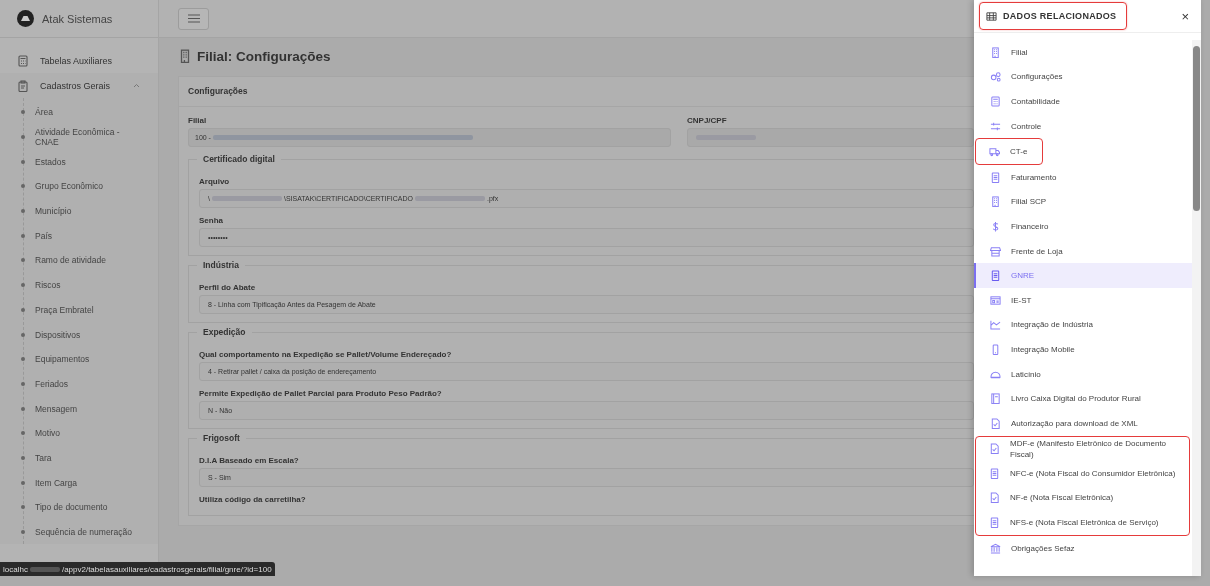 The width and height of the screenshot is (1210, 586). I want to click on related-item: CT-e, so click(1009, 151).